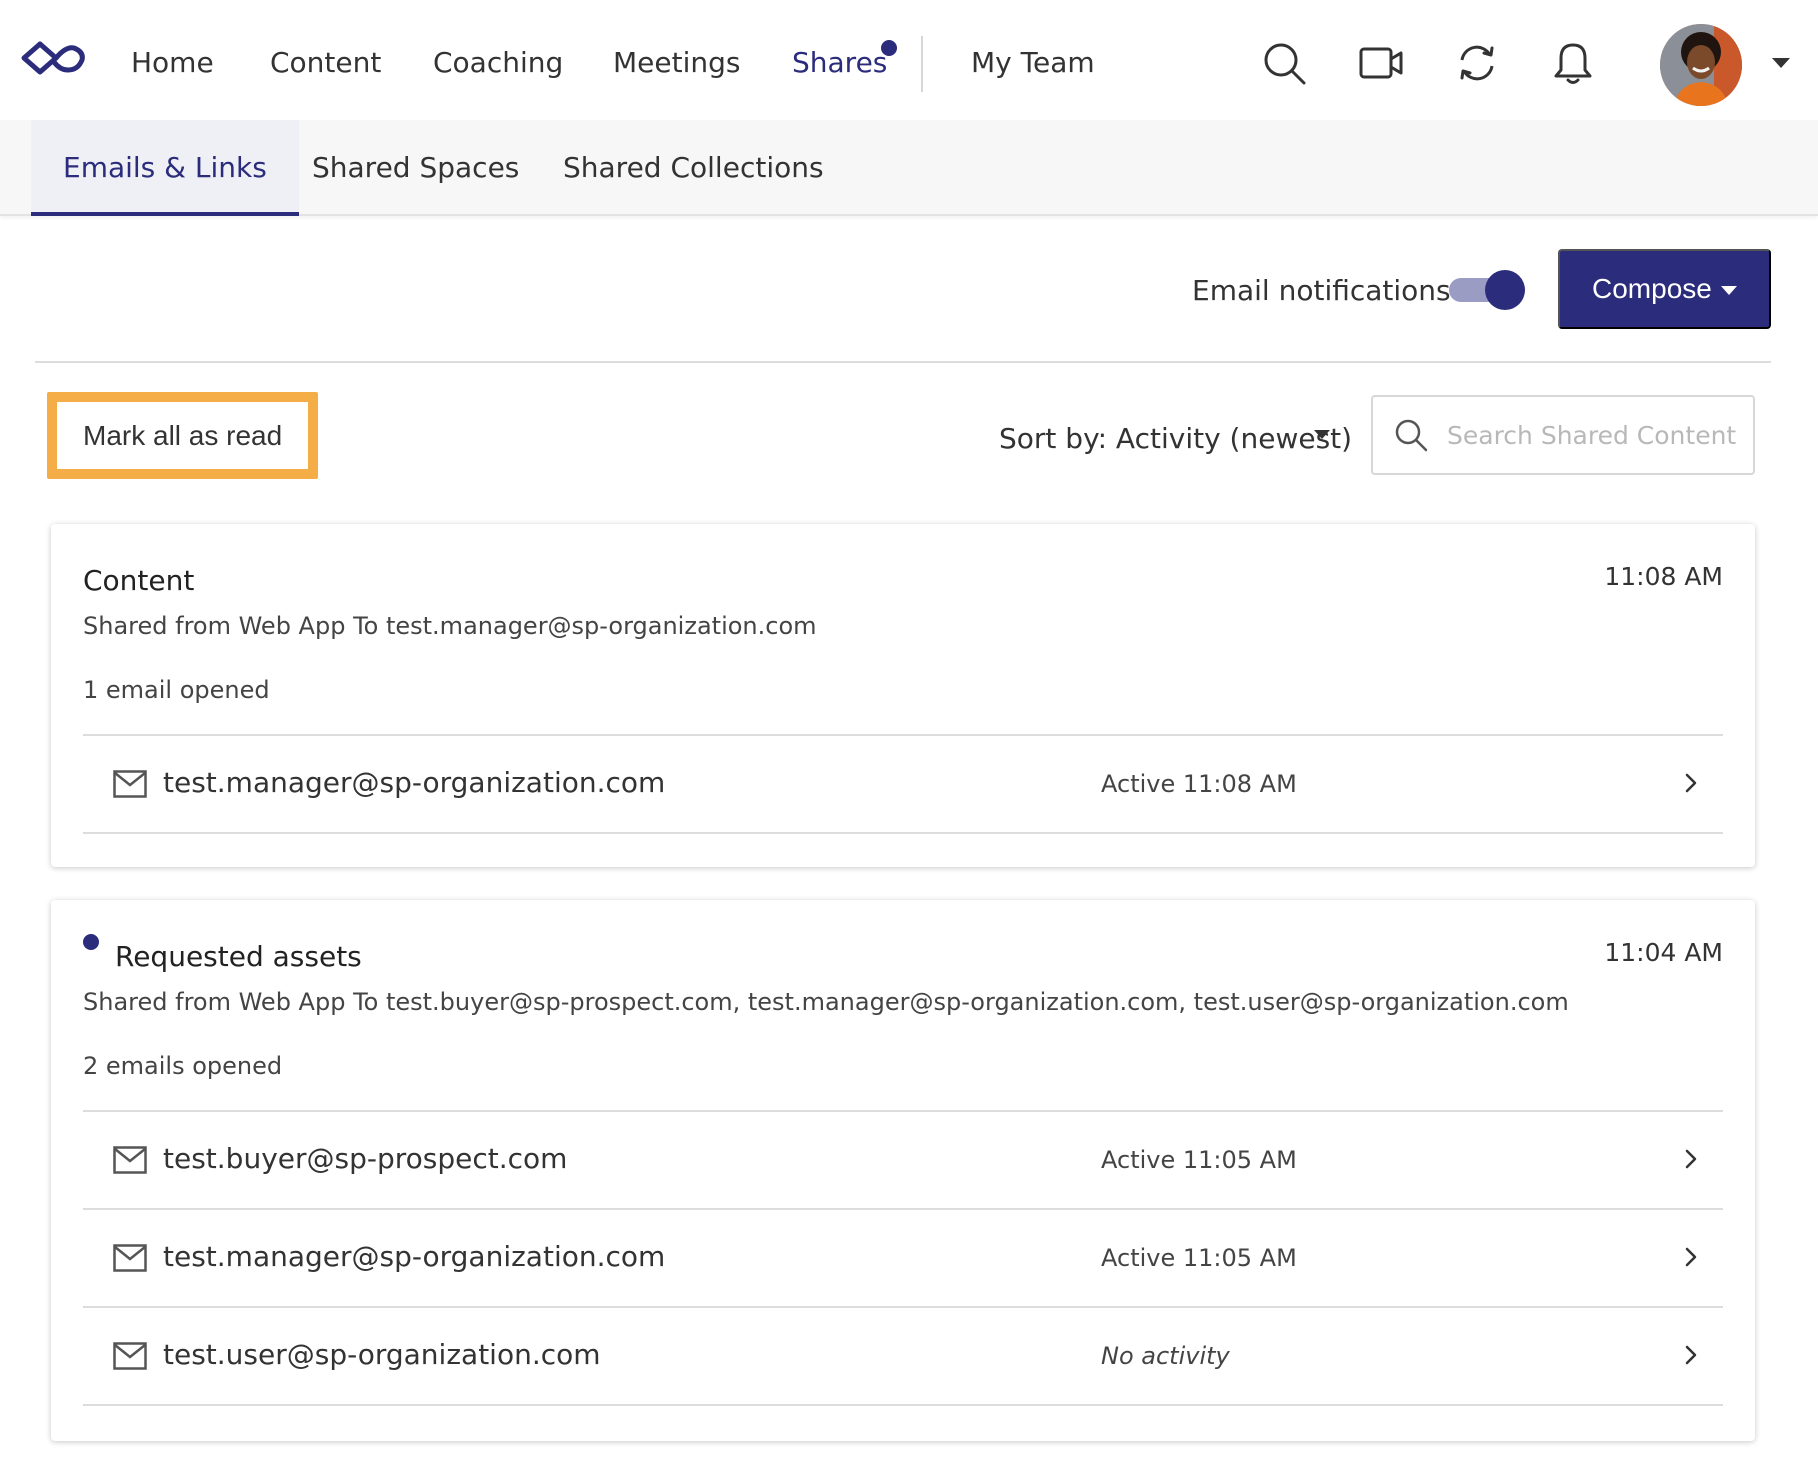 This screenshot has height=1458, width=1818. What do you see at coordinates (922, 64) in the screenshot?
I see `nav-divider` at bounding box center [922, 64].